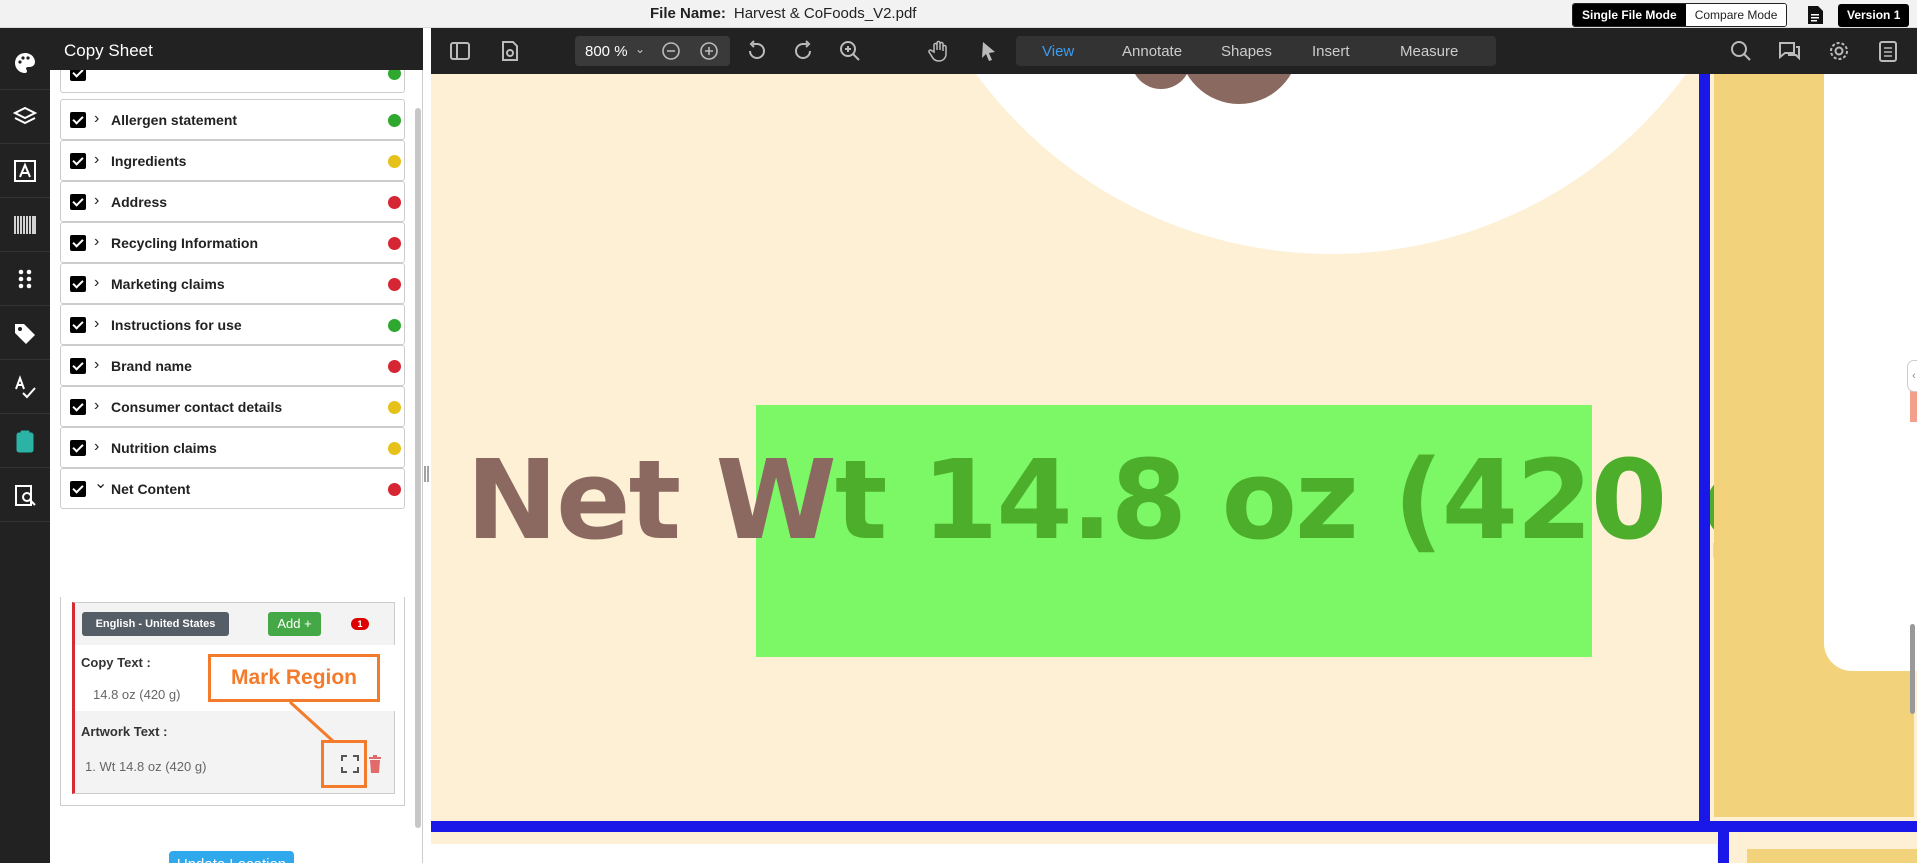 This screenshot has width=1917, height=863. Describe the element at coordinates (25, 225) in the screenshot. I see `rail-barcode` at that location.